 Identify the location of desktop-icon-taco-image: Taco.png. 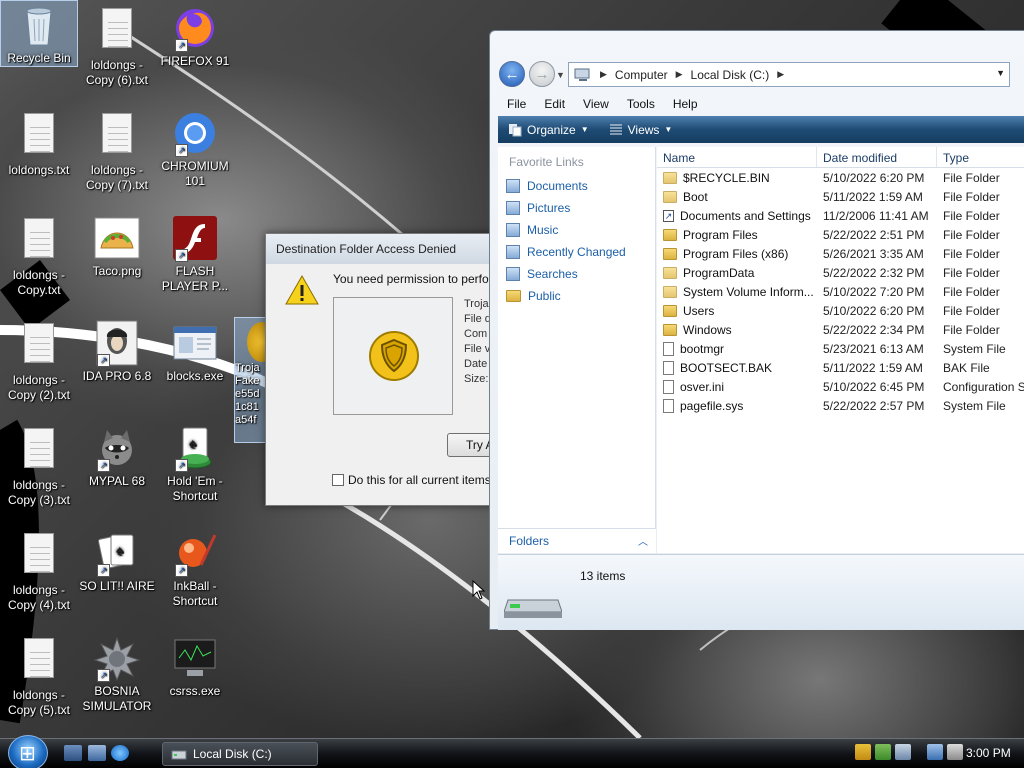
(117, 246).